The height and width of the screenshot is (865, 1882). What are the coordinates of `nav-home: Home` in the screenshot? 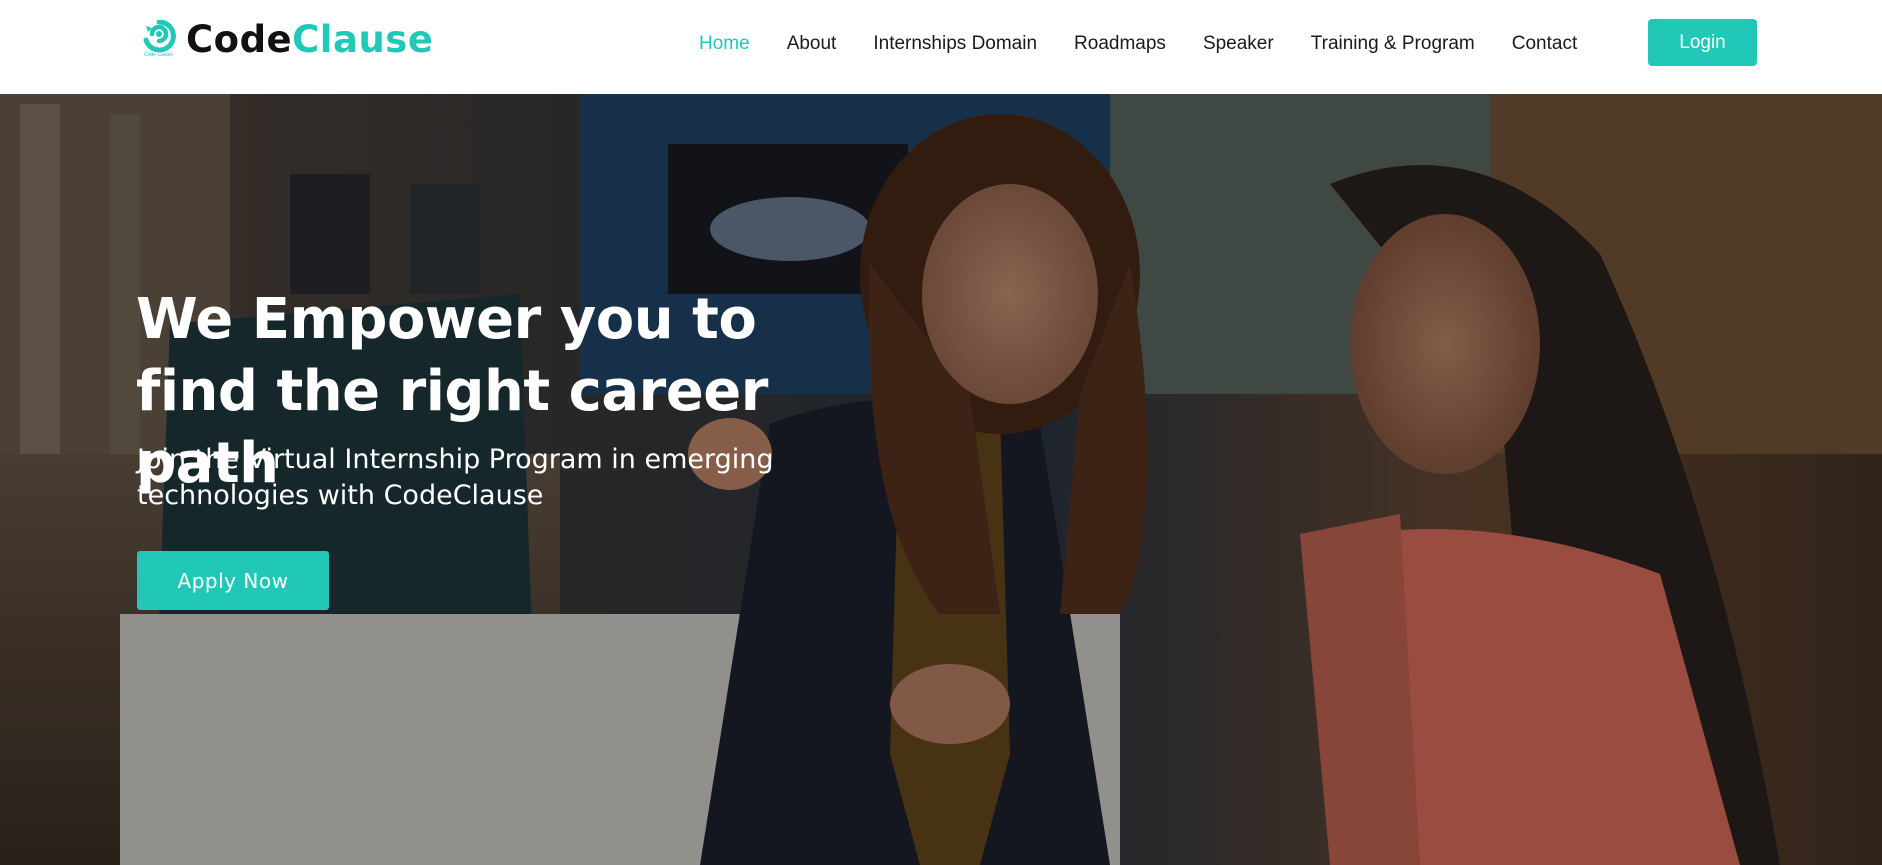 It's located at (724, 44).